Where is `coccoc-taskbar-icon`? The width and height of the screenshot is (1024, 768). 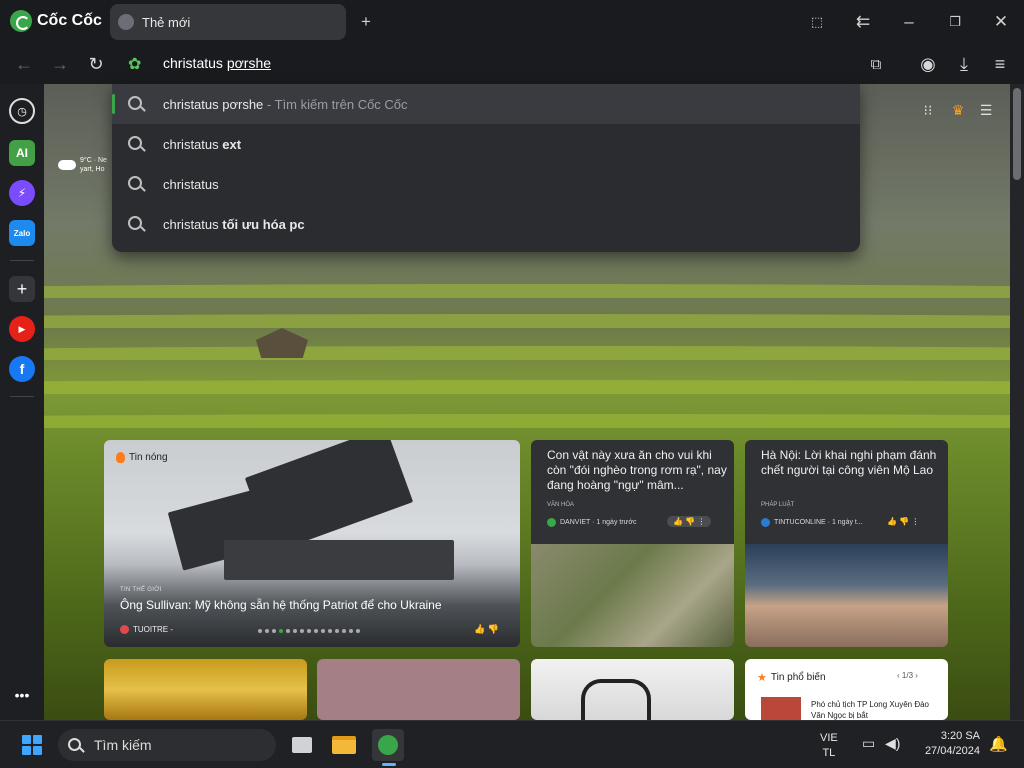 coccoc-taskbar-icon is located at coordinates (388, 745).